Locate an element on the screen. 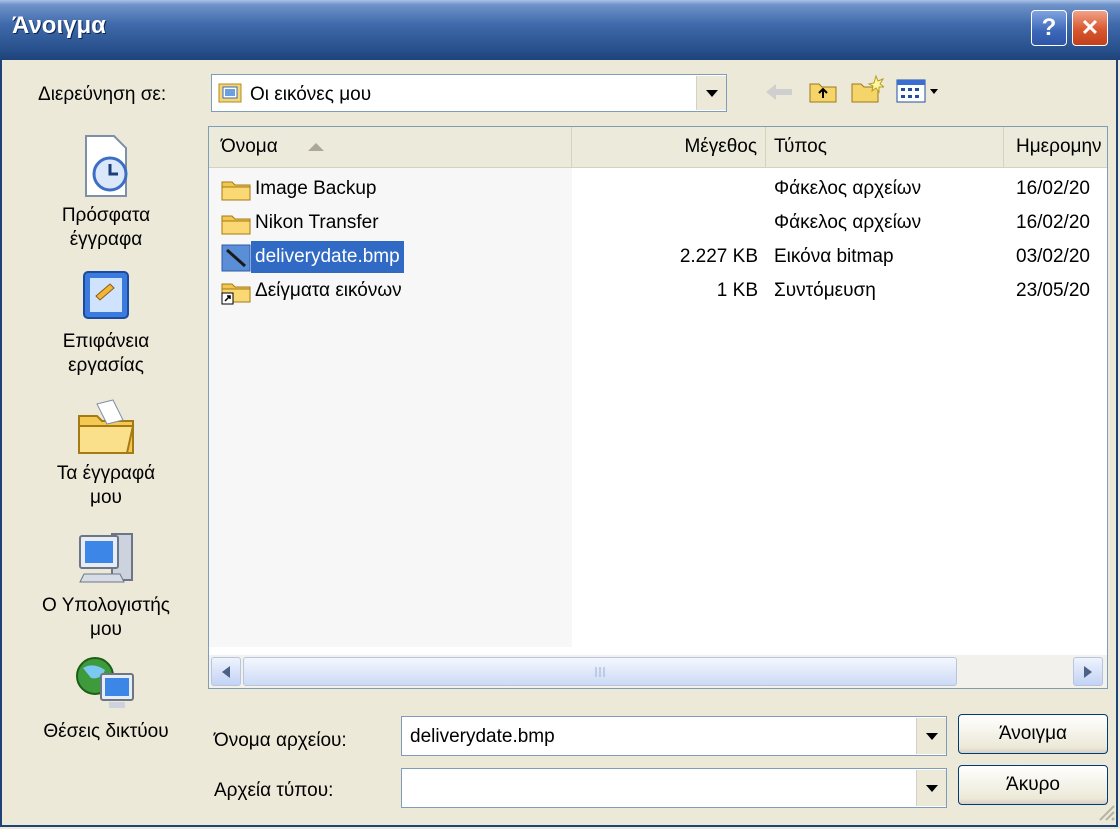 This screenshot has width=1120, height=829. column-header-bar: Όνομα Μέγεθος Τύπος Ημερομην is located at coordinates (658, 147).